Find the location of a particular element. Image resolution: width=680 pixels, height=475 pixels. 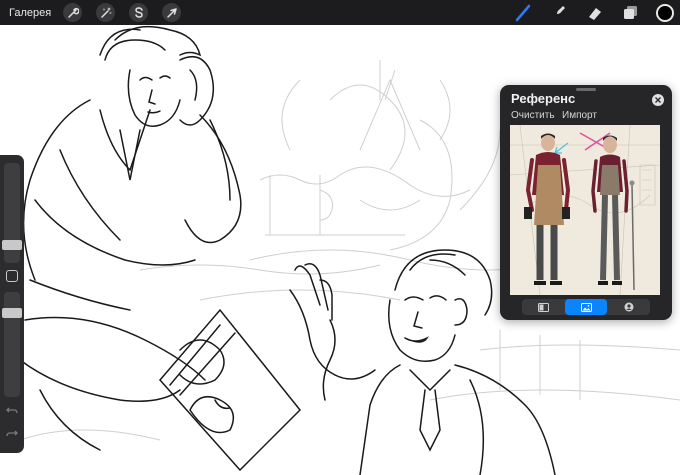

right-toolset is located at coordinates (596, 12).